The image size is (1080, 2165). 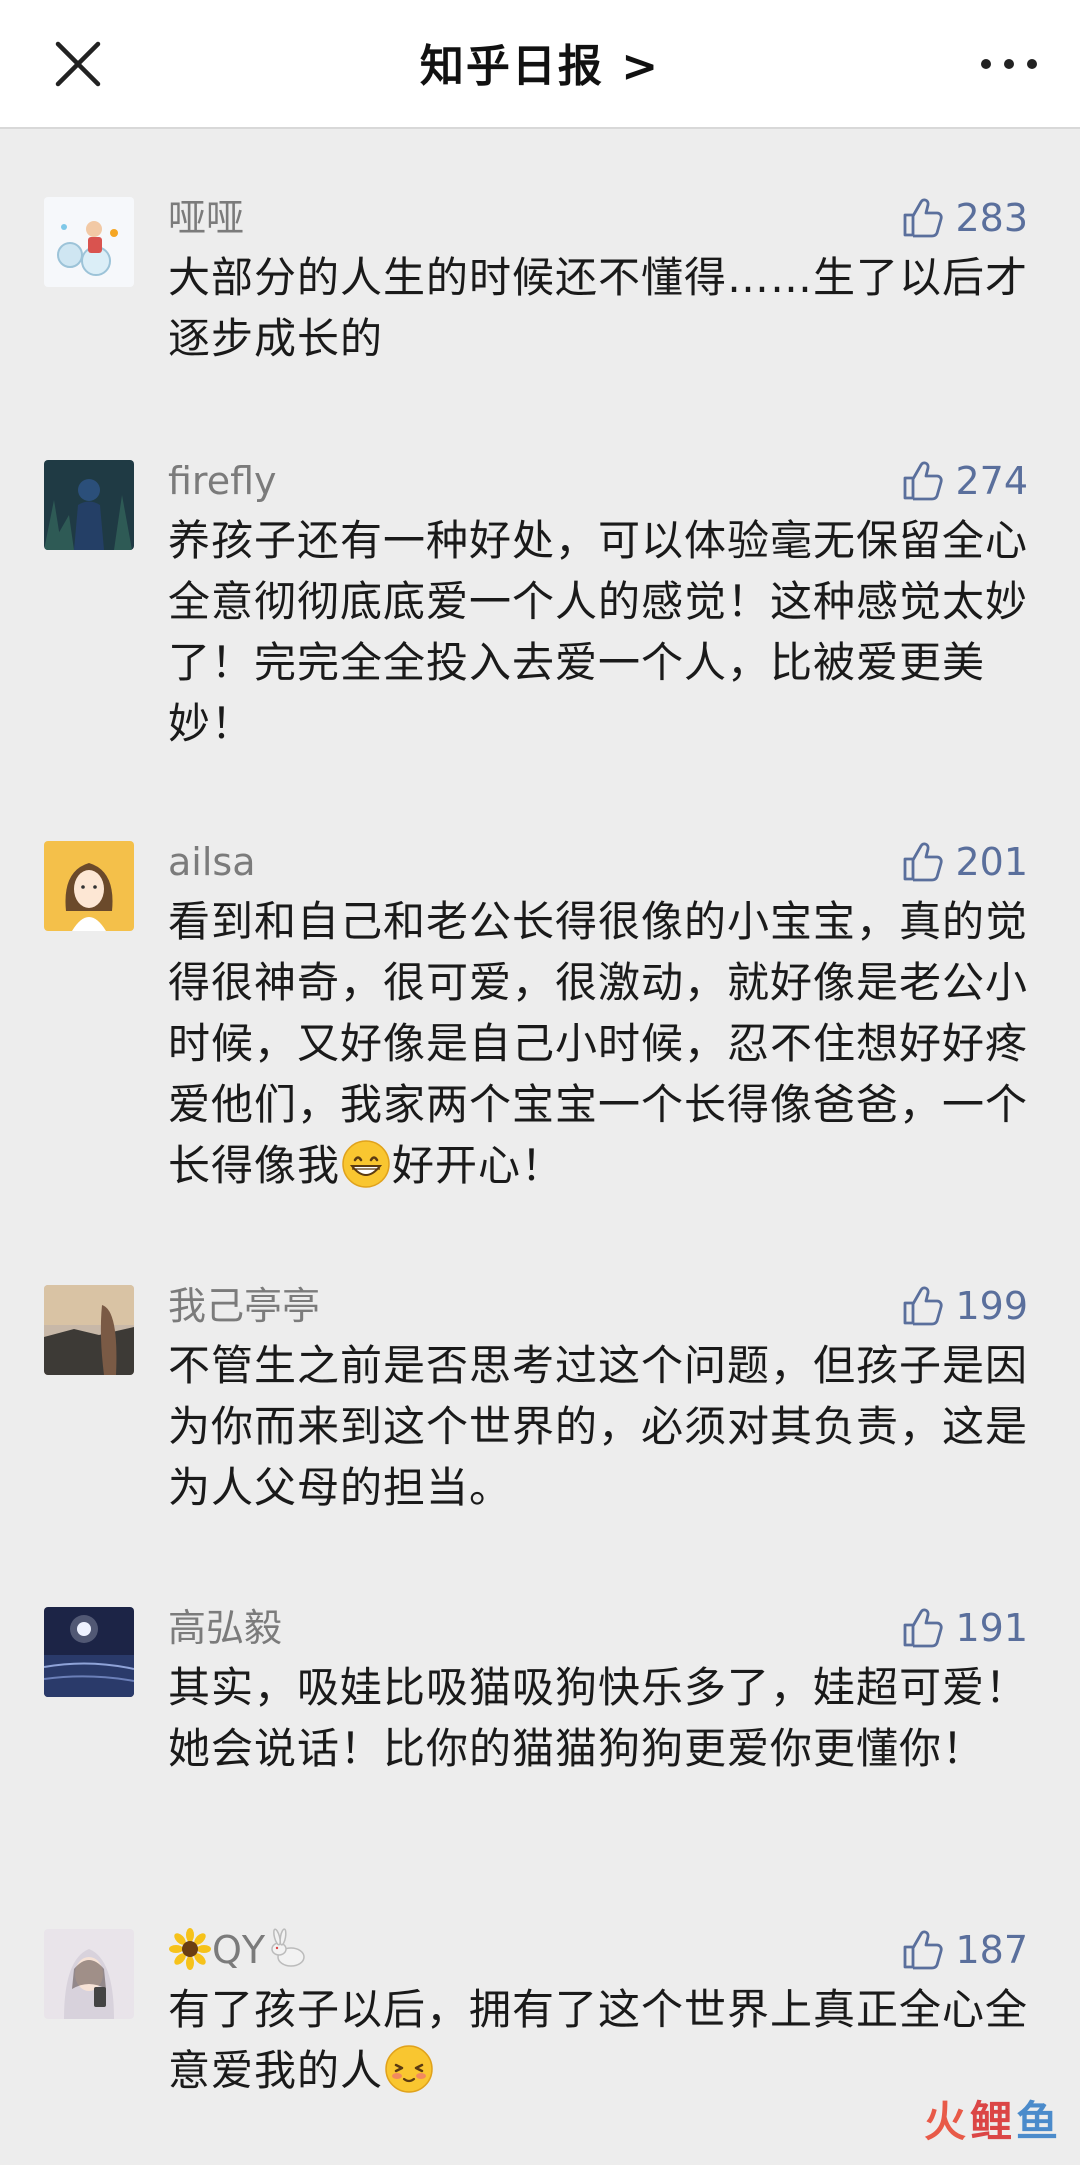 What do you see at coordinates (598, 308) in the screenshot?
I see `comment-text: 大部分的人生的时候还不懂得……生了以后才逐步成长的` at bounding box center [598, 308].